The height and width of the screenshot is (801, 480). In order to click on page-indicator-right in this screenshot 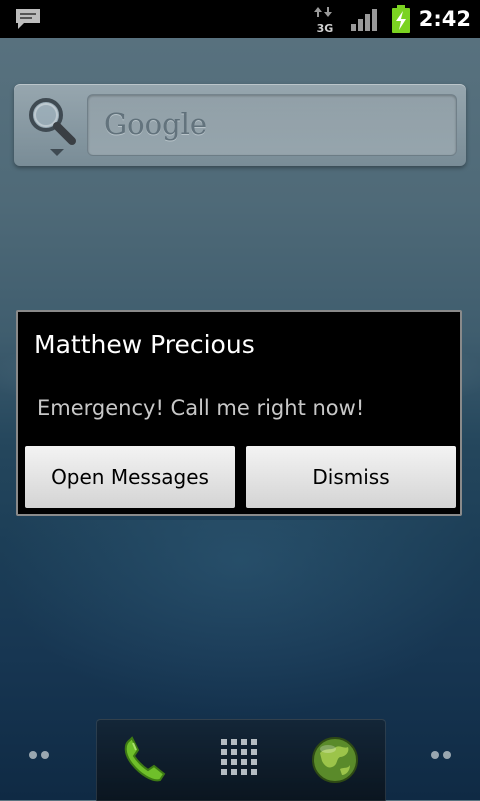, I will do `click(441, 755)`.